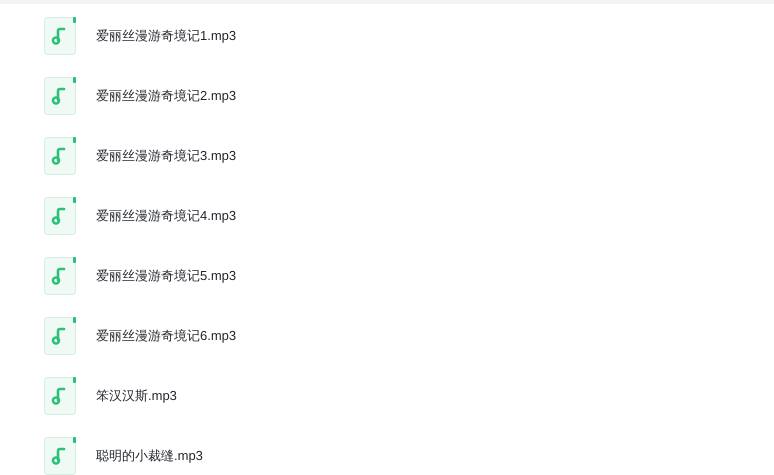  I want to click on file-name: 聪明的小裁缝.mp3, so click(149, 456).